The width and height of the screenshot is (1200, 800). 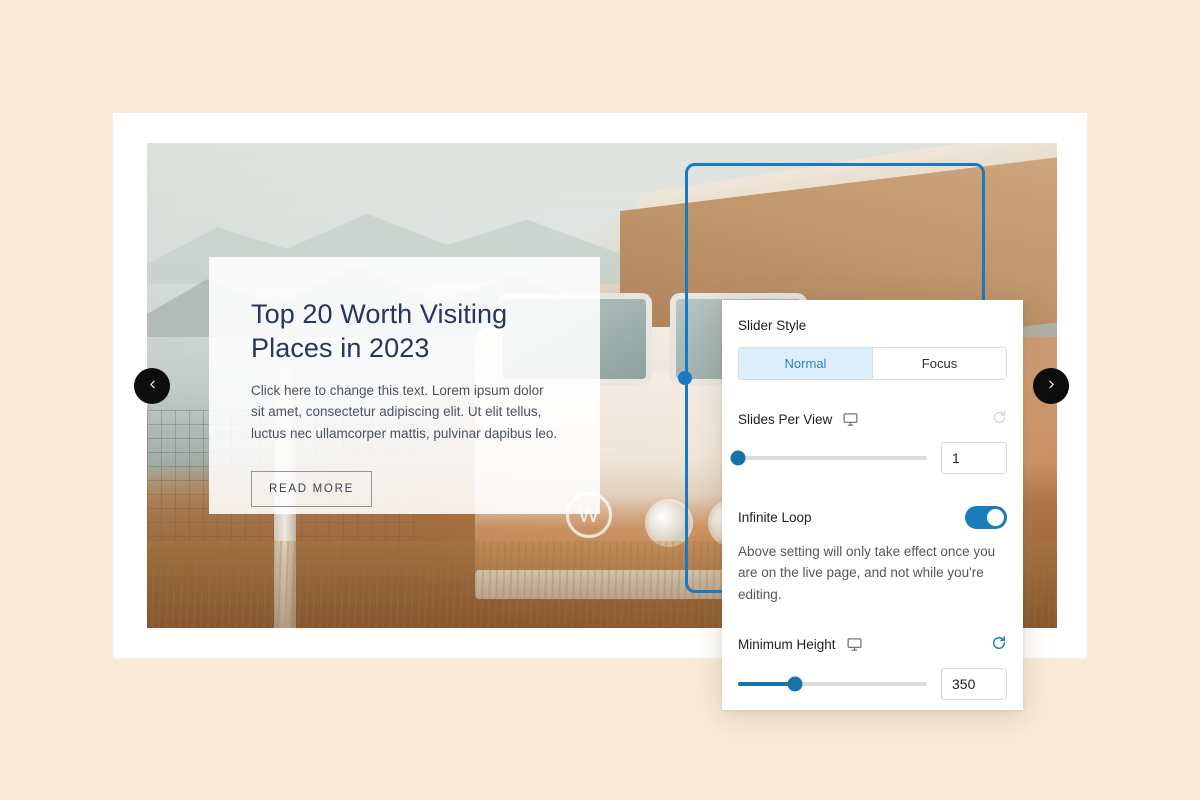 What do you see at coordinates (311, 489) in the screenshot?
I see `read-more-button: READ MORE` at bounding box center [311, 489].